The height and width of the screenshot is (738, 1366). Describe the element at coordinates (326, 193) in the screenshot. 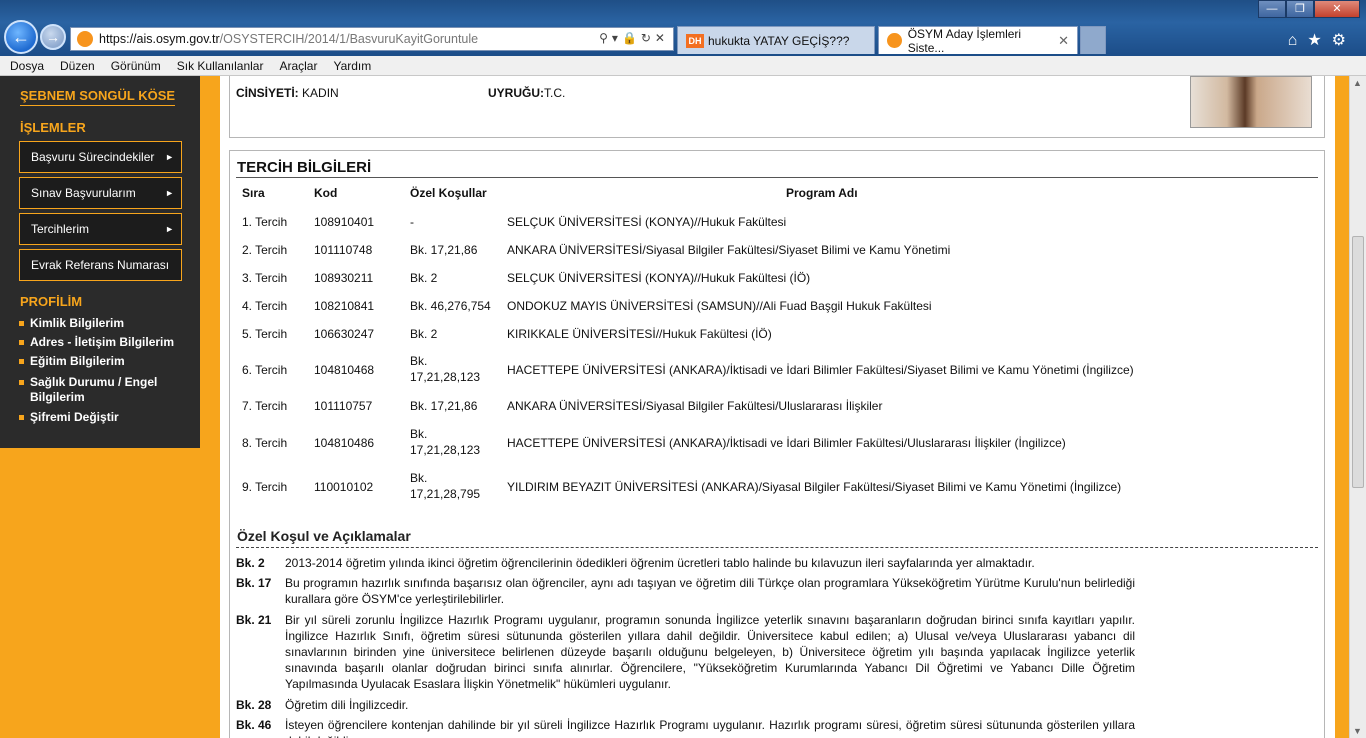

I see `column-header-kod: Kod` at that location.